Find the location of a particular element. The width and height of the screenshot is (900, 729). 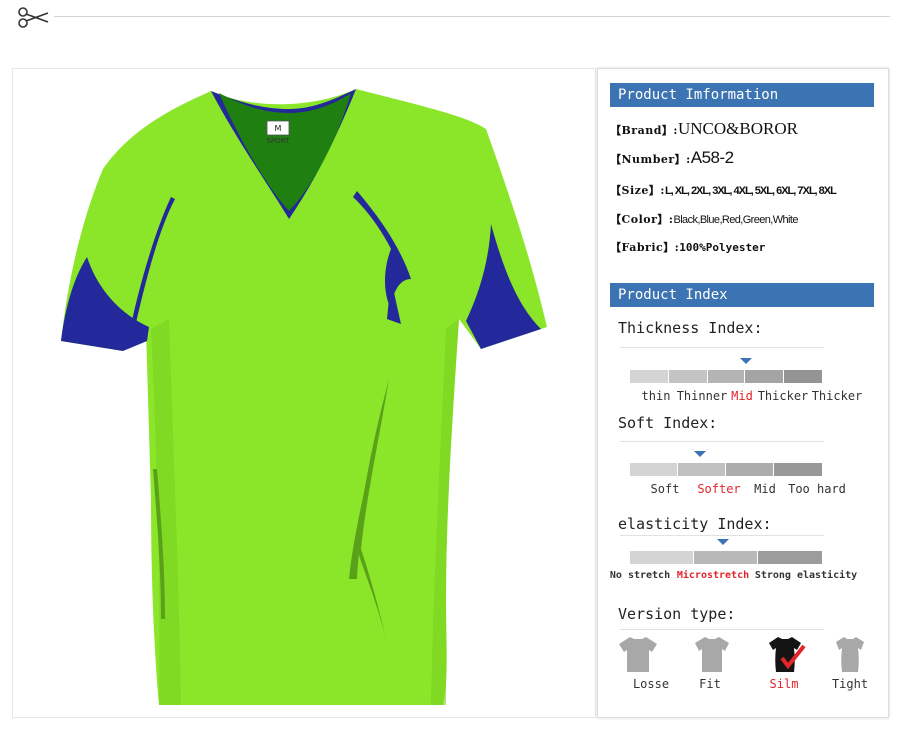

soft-label-soft: Soft is located at coordinates (665, 489).